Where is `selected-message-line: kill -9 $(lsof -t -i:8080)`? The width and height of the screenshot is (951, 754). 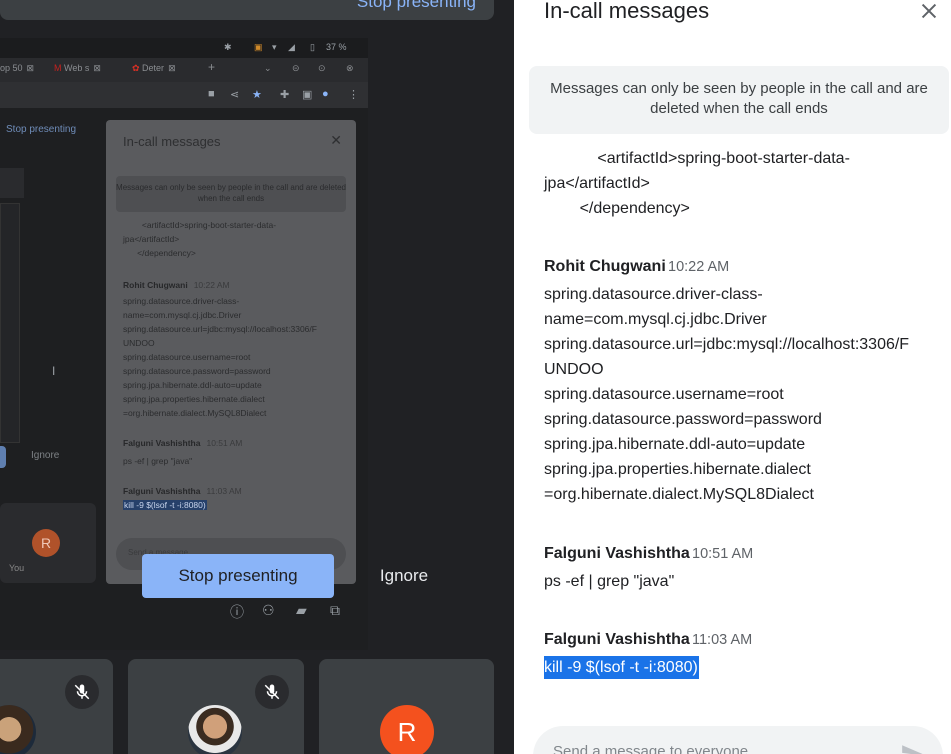 selected-message-line: kill -9 $(lsof -t -i:8080) is located at coordinates (621, 667).